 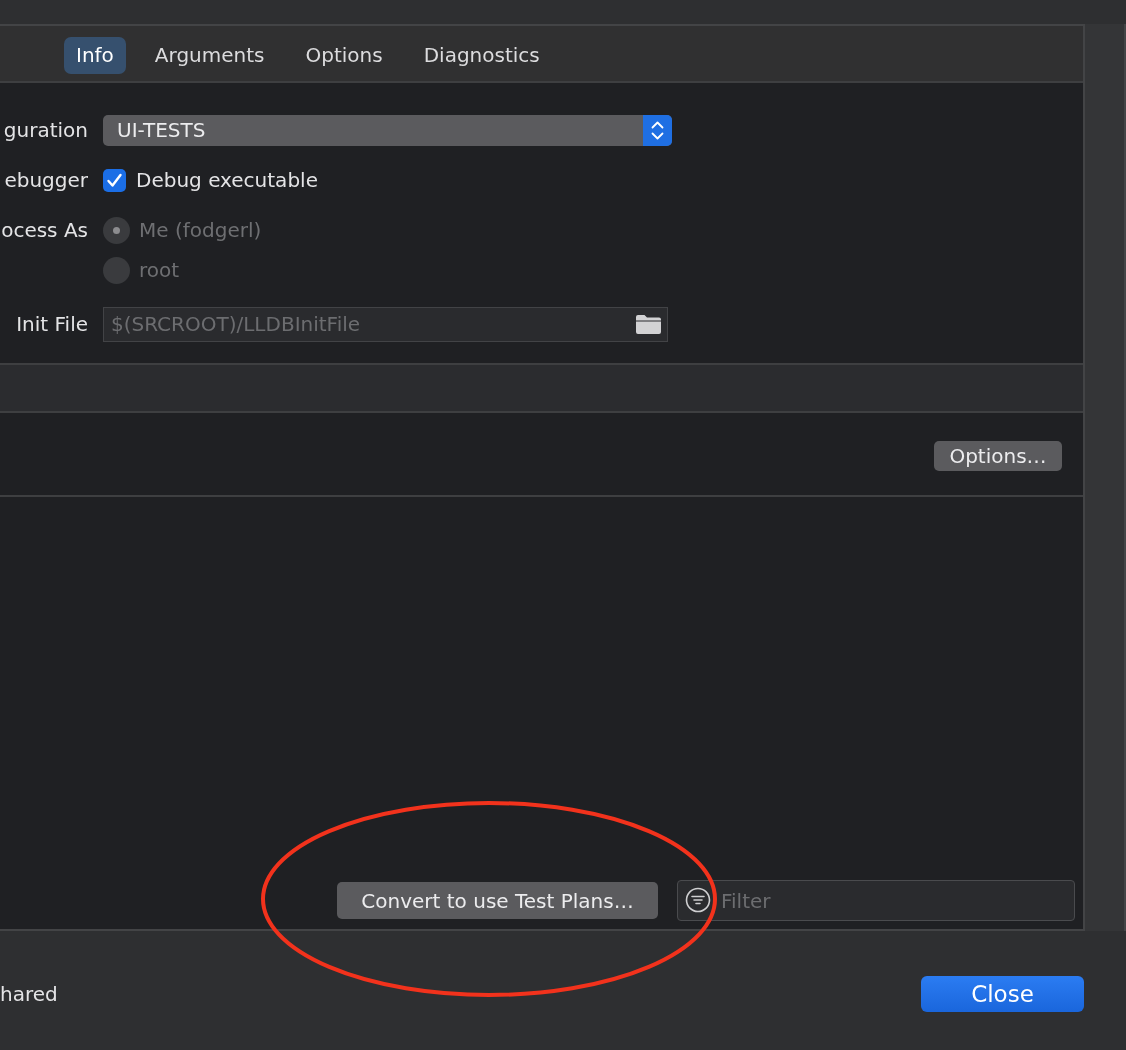 What do you see at coordinates (1002, 993) in the screenshot?
I see `close-button: Close` at bounding box center [1002, 993].